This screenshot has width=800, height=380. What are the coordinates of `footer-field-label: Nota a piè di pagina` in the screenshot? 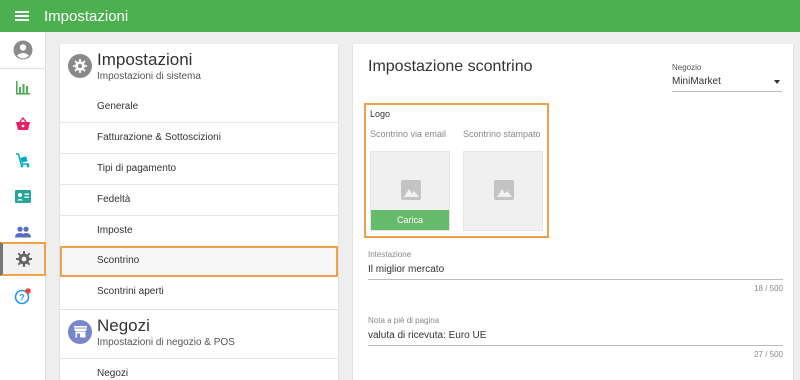 It's located at (404, 320).